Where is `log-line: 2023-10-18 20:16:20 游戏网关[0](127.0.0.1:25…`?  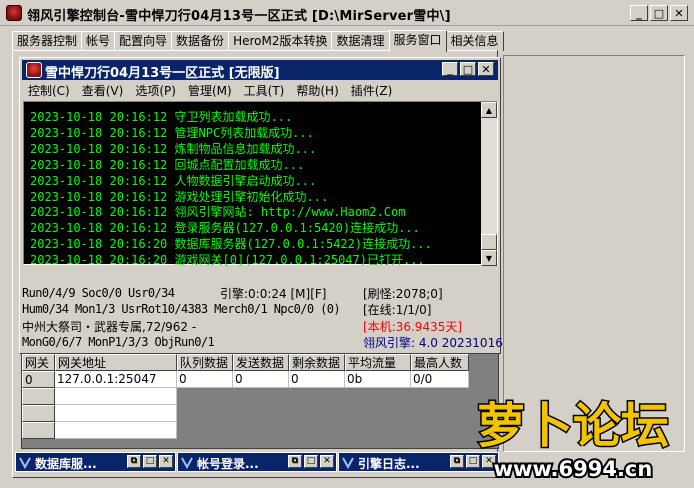 log-line: 2023-10-18 20:16:20 游戏网关[0](127.0.0.1:25… is located at coordinates (227, 259).